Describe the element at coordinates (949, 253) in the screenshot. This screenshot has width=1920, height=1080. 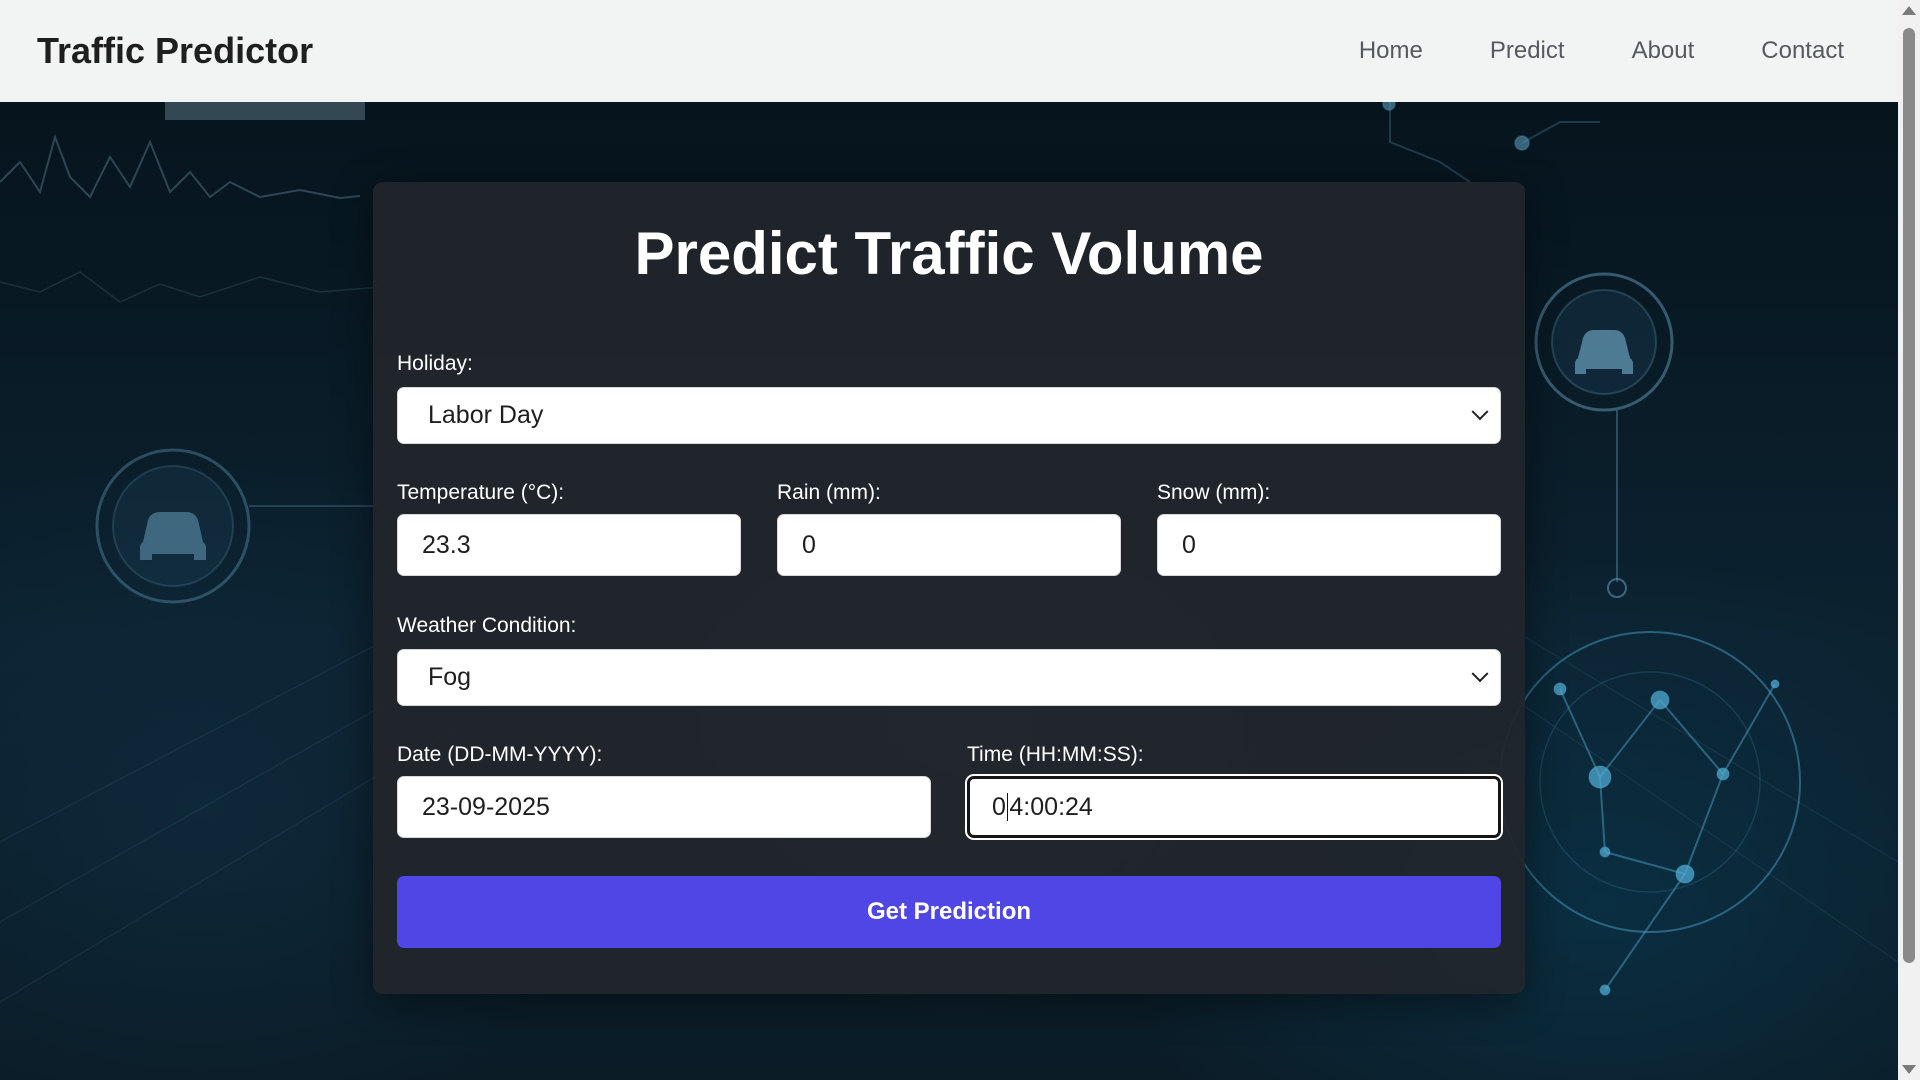
I see `form-title: Predict Traffic Volume` at that location.